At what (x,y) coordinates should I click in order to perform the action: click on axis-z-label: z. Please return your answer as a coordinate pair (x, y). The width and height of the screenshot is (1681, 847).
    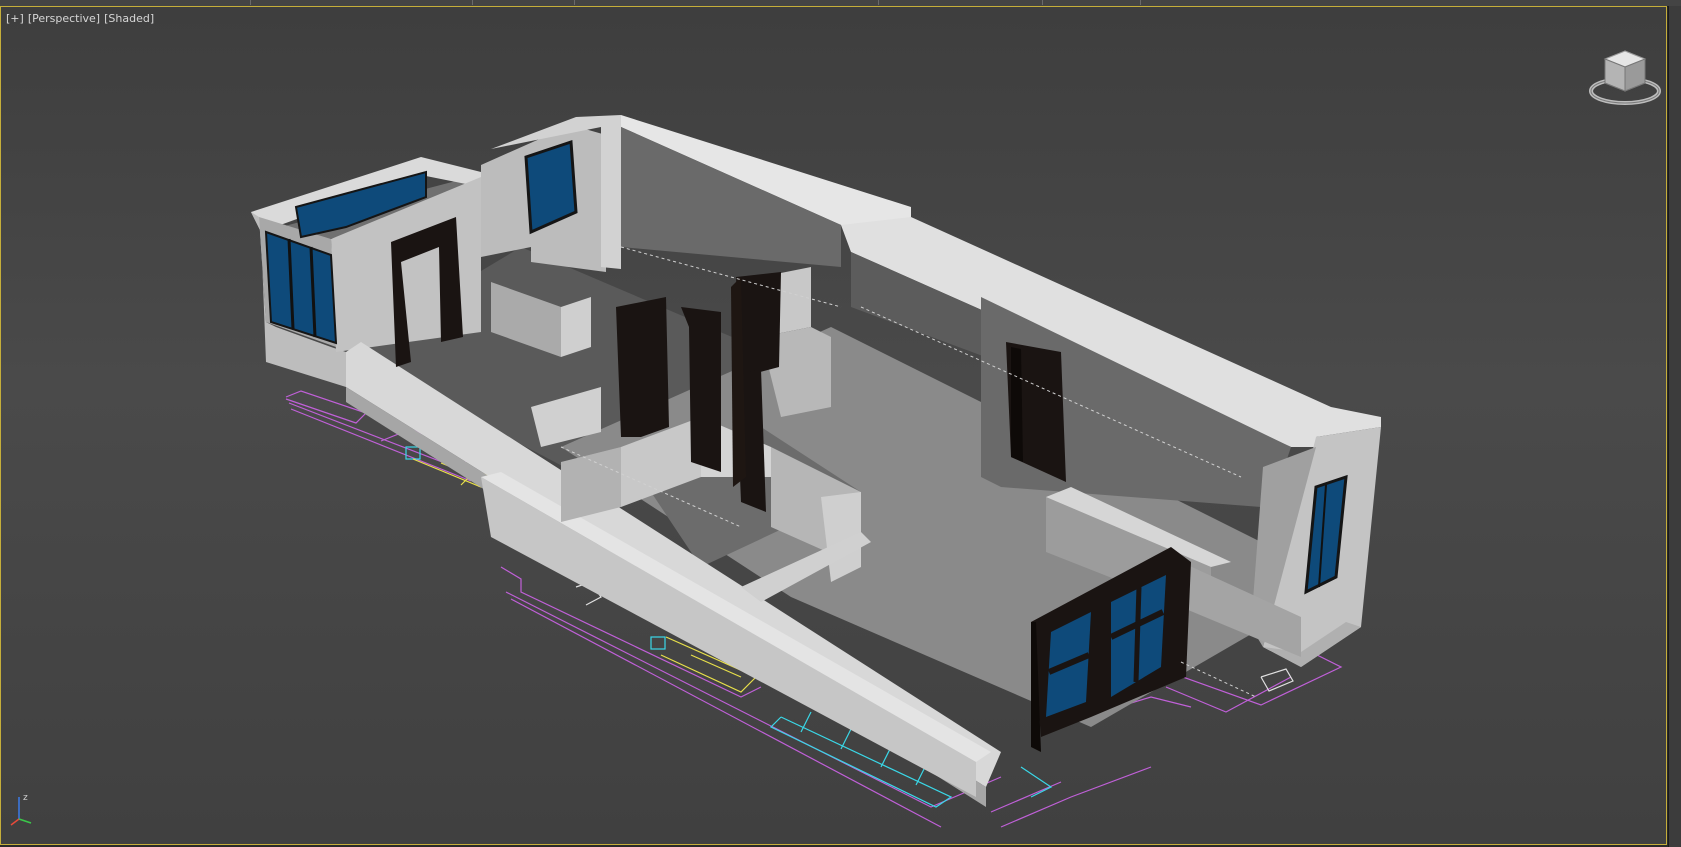
    Looking at the image, I should click on (25, 798).